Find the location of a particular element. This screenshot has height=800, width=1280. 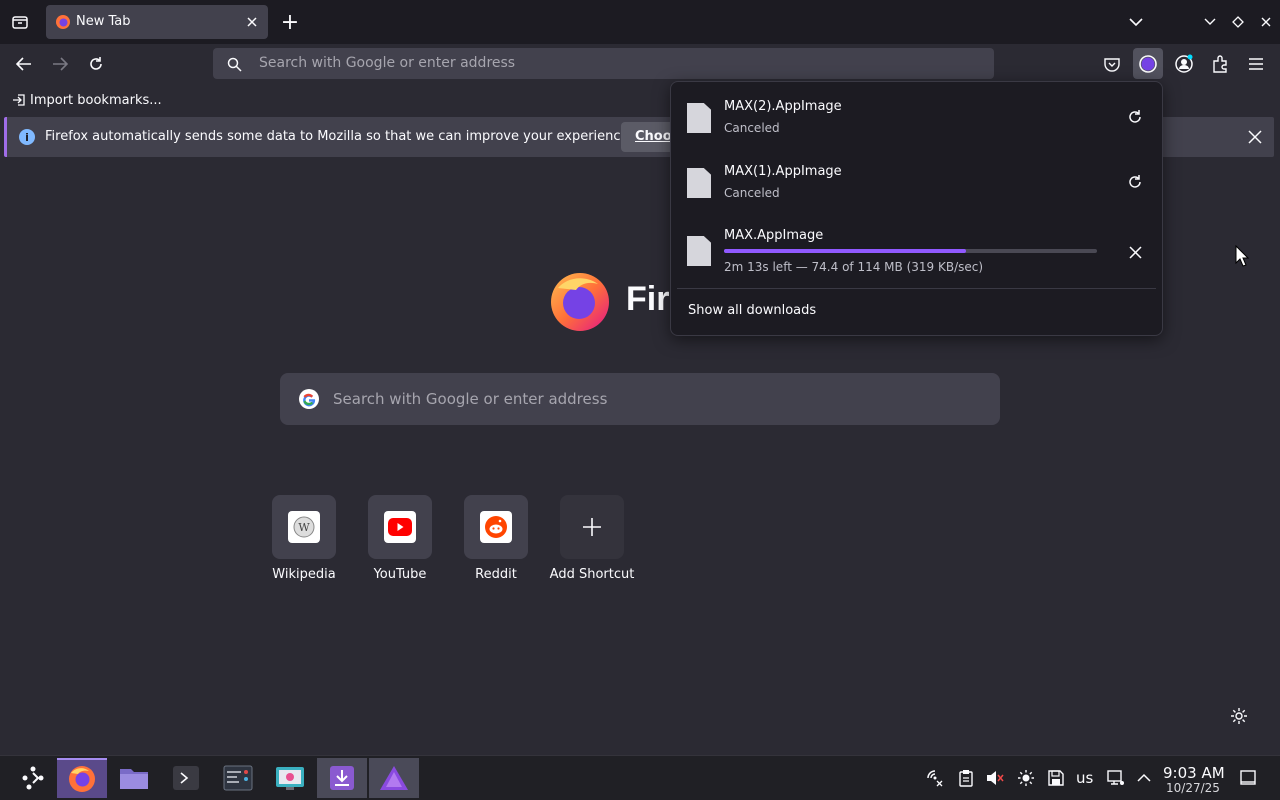

account-icon is located at coordinates (1184, 64).